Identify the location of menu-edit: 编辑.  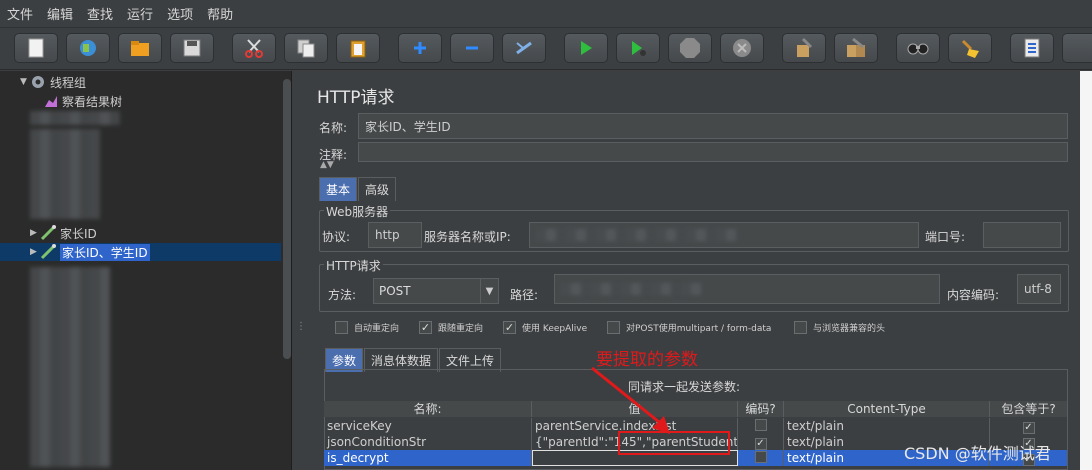
(60, 13).